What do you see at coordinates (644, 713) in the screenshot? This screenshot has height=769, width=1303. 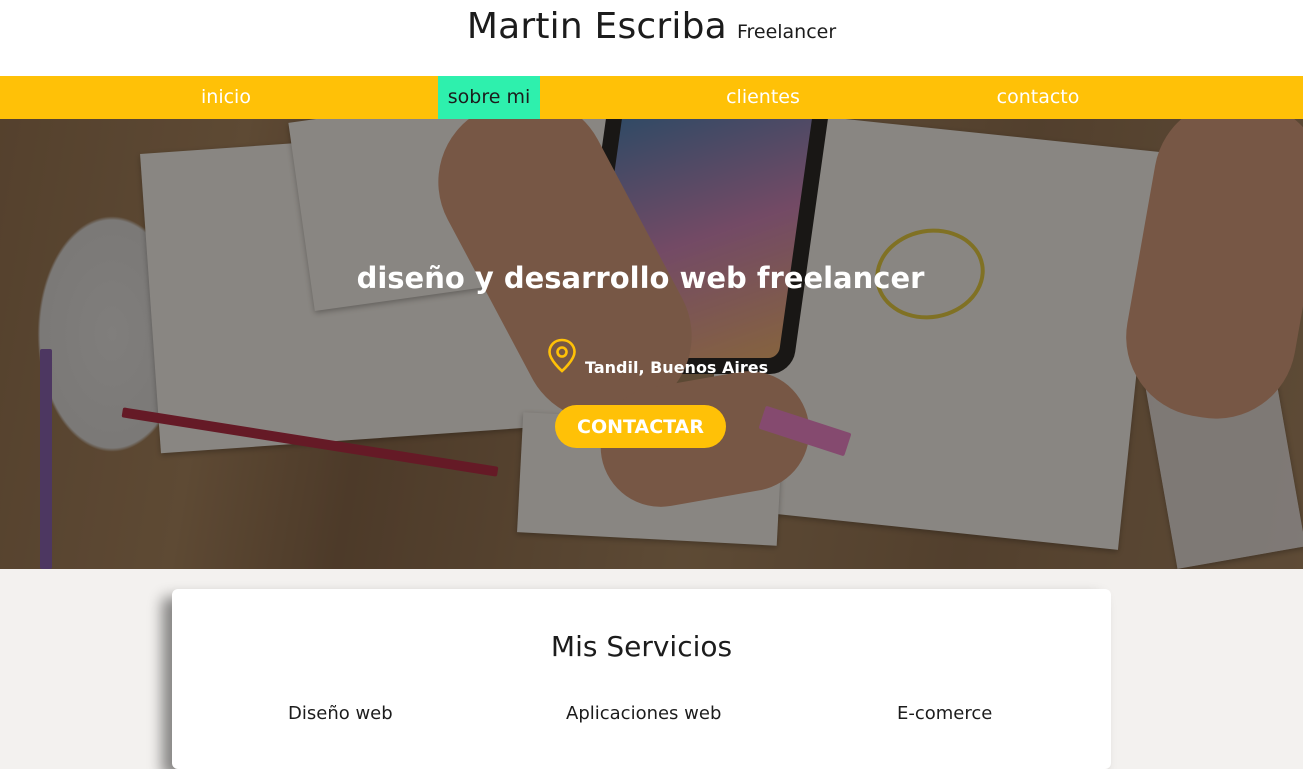 I see `service-item-aplicaciones-web: Aplicaciones web` at bounding box center [644, 713].